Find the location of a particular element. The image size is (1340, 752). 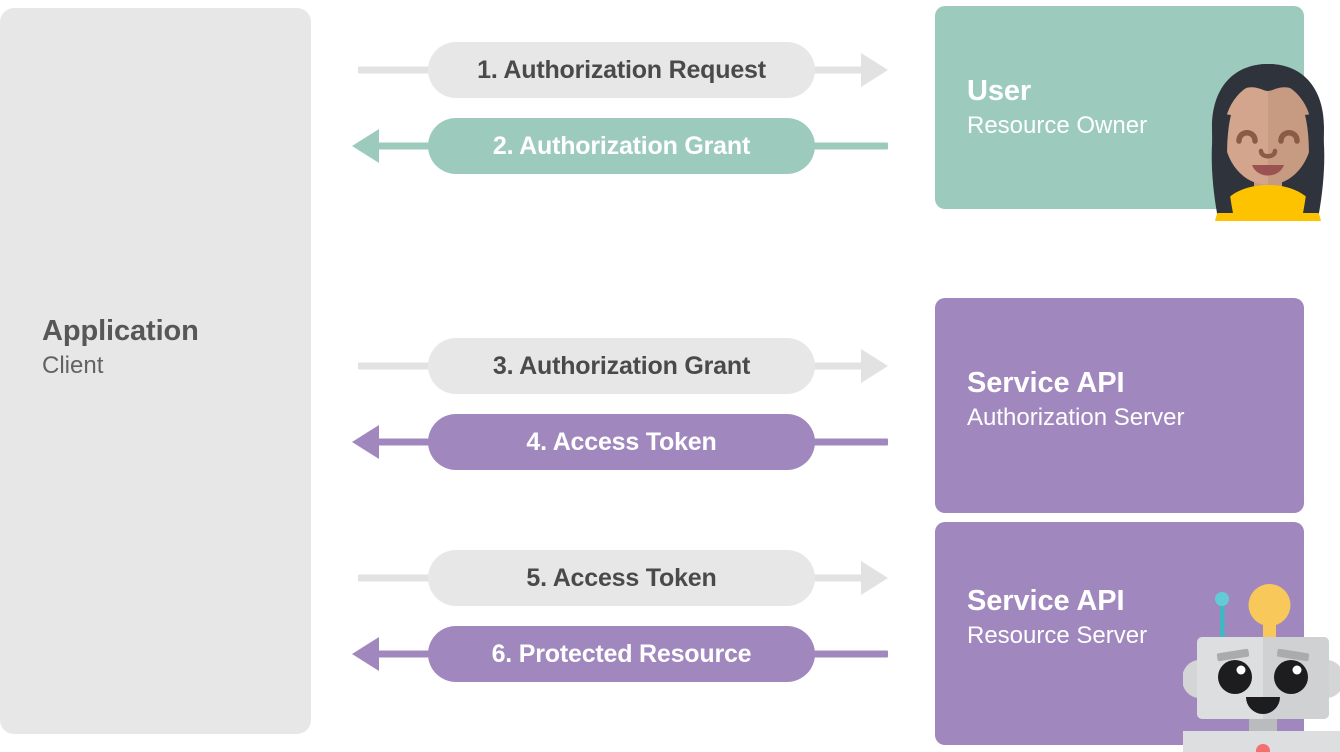

flow-label-1: 1. Authorization Request is located at coordinates (621, 69).